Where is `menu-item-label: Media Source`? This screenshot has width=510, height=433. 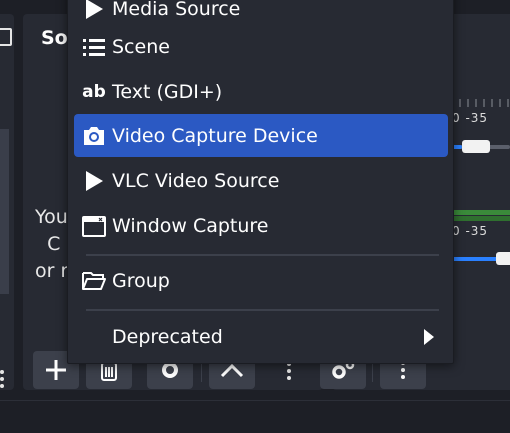
menu-item-label: Media Source is located at coordinates (176, 10).